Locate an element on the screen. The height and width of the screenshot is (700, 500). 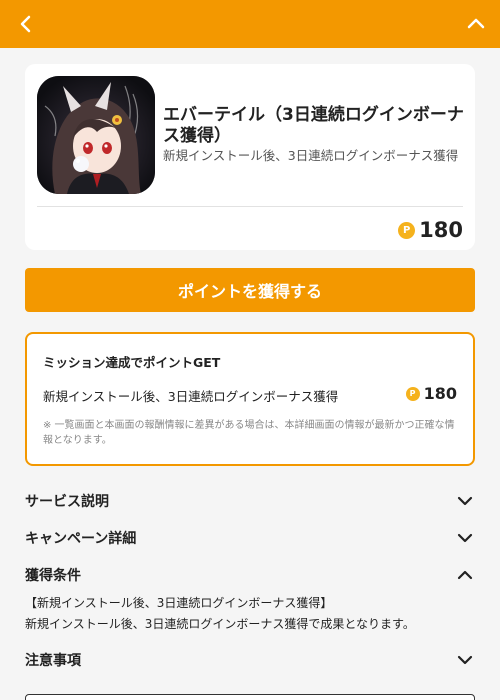
accordion-notes-label: 注意事項 is located at coordinates (53, 661).